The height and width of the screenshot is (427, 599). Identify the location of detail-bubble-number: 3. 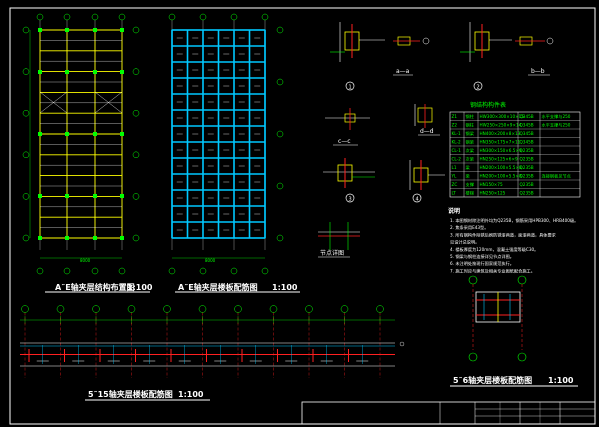
(350, 200).